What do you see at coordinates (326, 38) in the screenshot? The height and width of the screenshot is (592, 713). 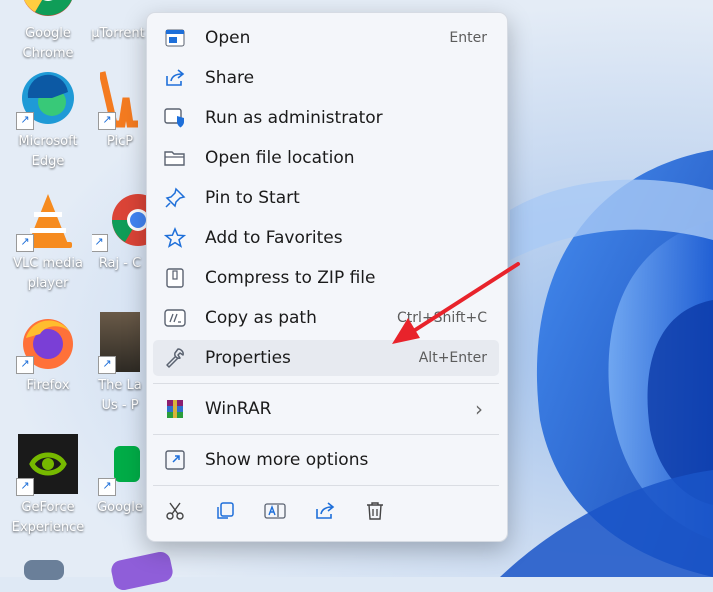 I see `menu-item-open: Open Enter` at bounding box center [326, 38].